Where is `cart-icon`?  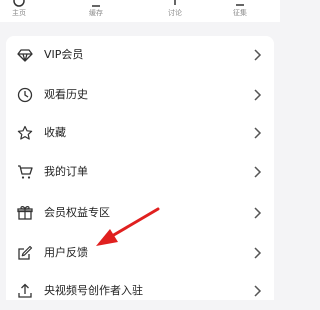 cart-icon is located at coordinates (25, 172).